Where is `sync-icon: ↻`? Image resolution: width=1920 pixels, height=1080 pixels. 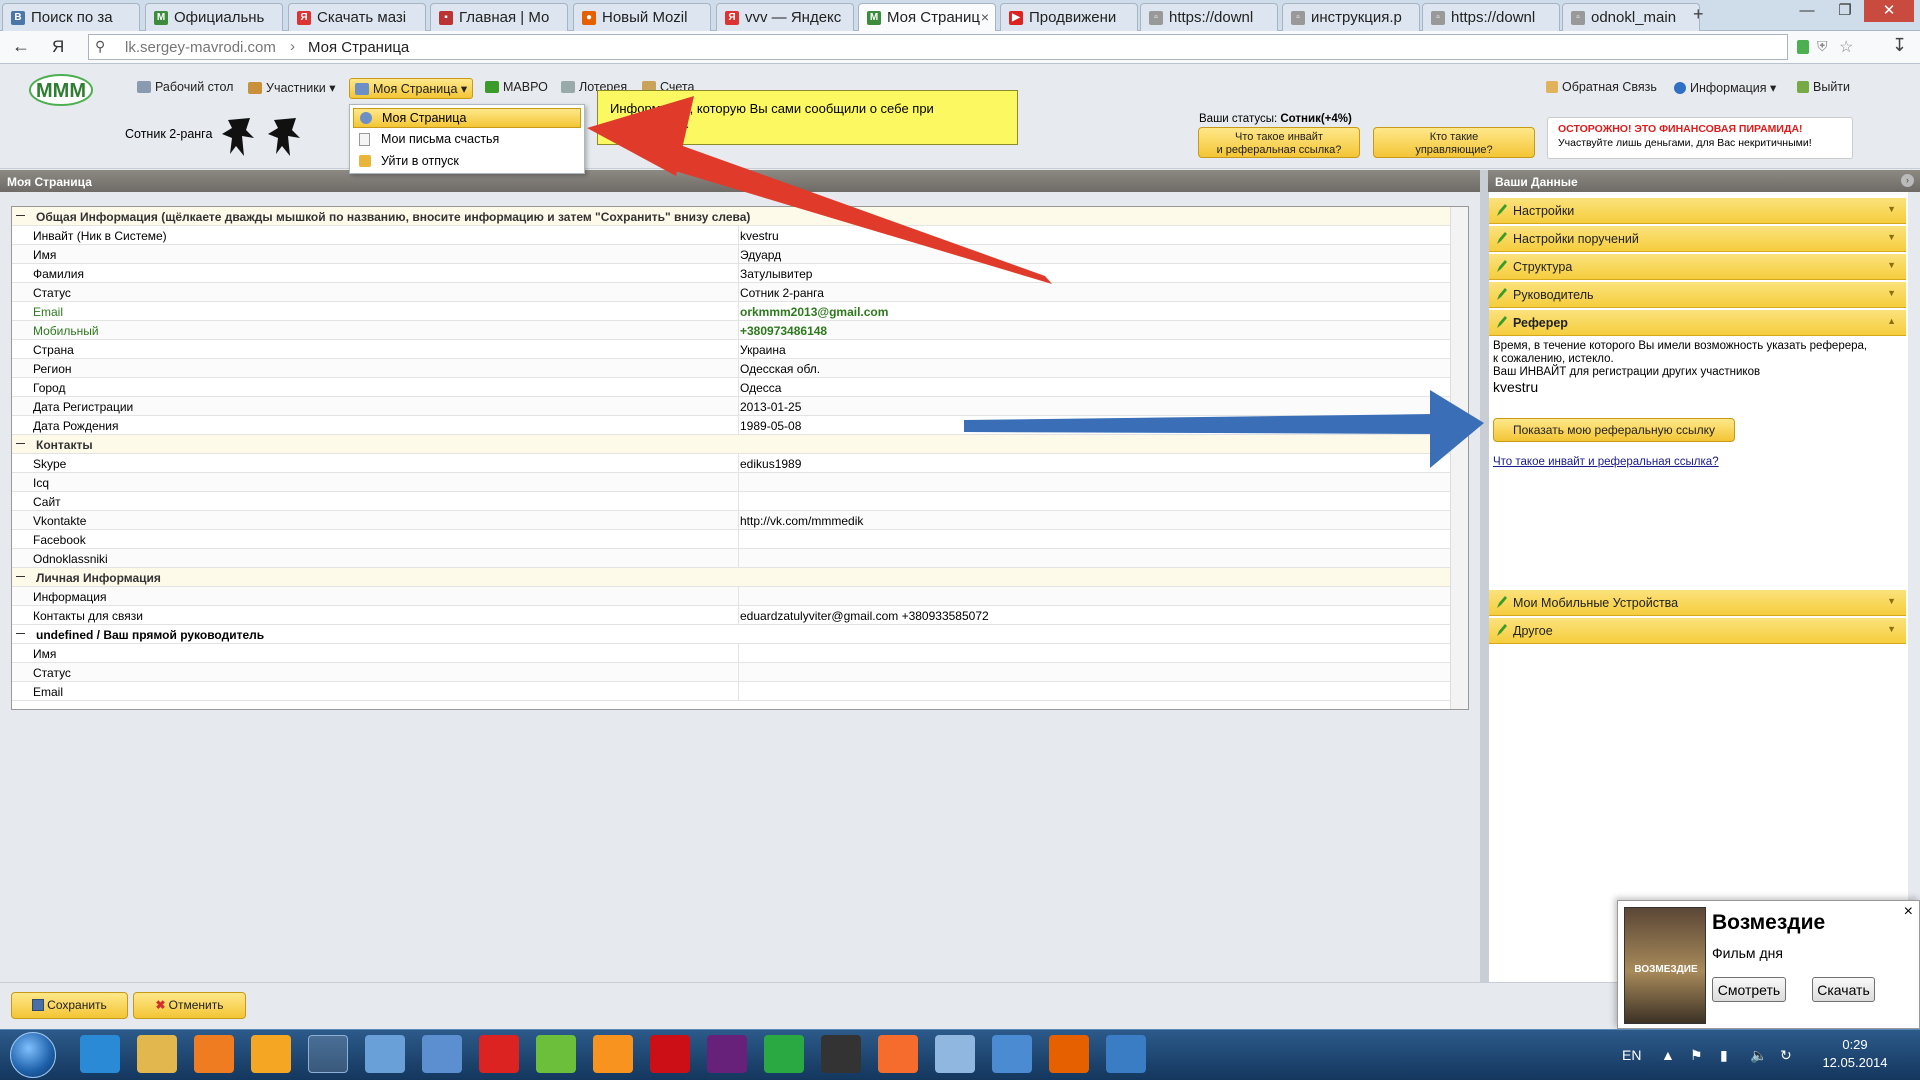
sync-icon: ↻ is located at coordinates (1786, 1055).